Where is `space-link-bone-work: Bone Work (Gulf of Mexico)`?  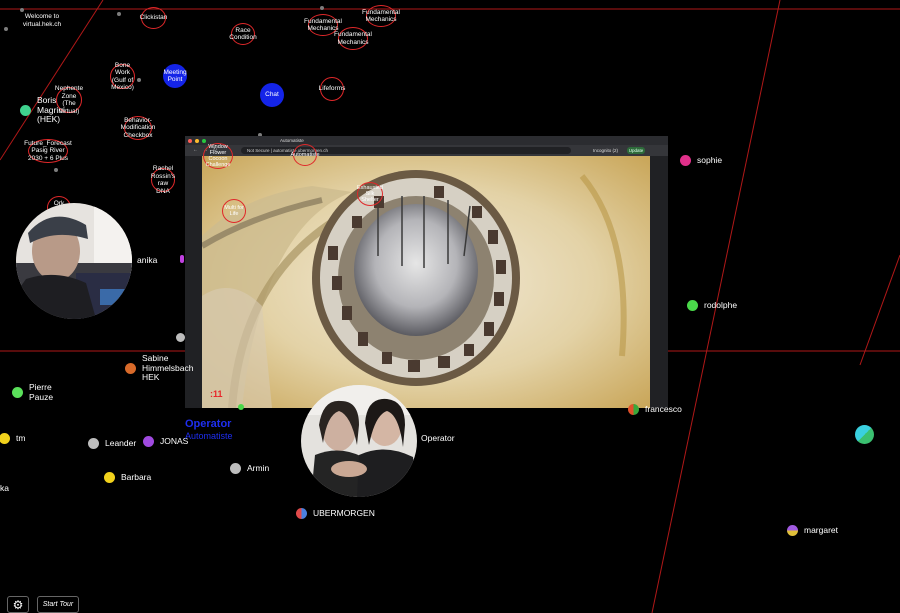 space-link-bone-work: Bone Work (Gulf of Mexico) is located at coordinates (122, 76).